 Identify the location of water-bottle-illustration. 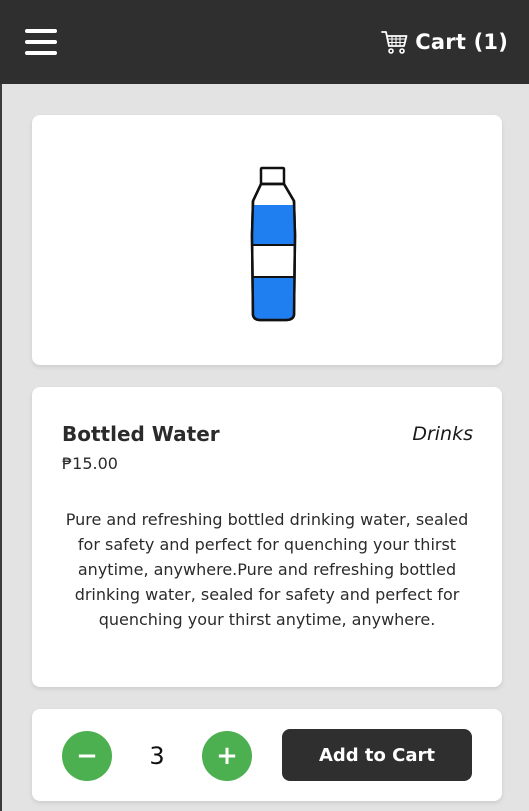
(273, 244).